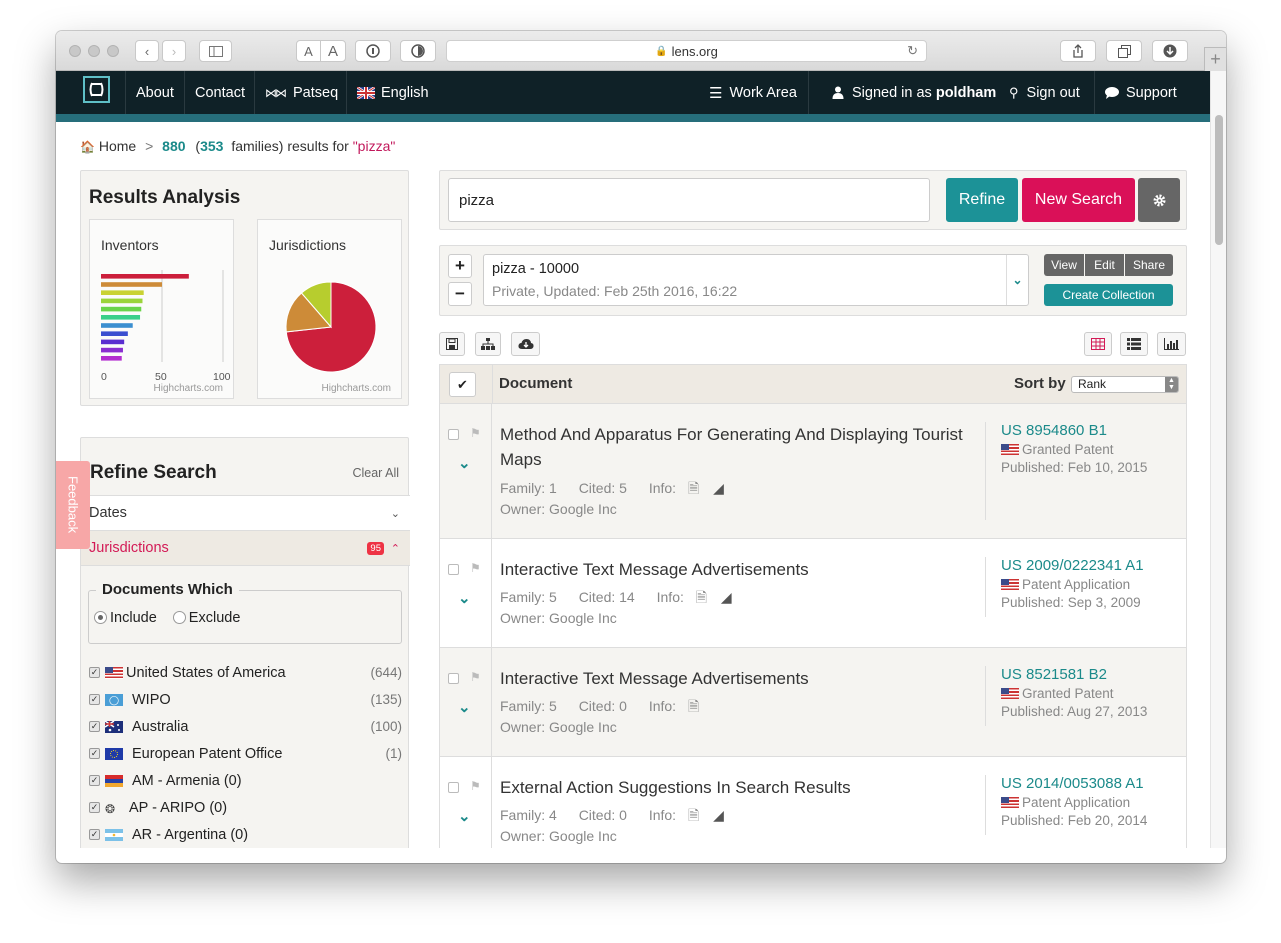 The height and width of the screenshot is (943, 1281). I want to click on sidebar-toggle-button, so click(215, 51).